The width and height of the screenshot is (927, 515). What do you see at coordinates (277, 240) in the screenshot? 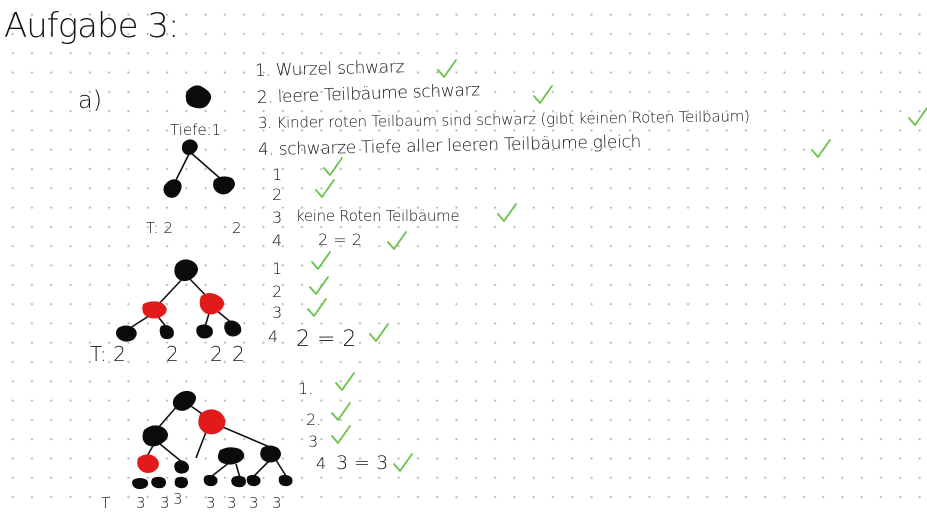
I see `b2-num-4: 4` at bounding box center [277, 240].